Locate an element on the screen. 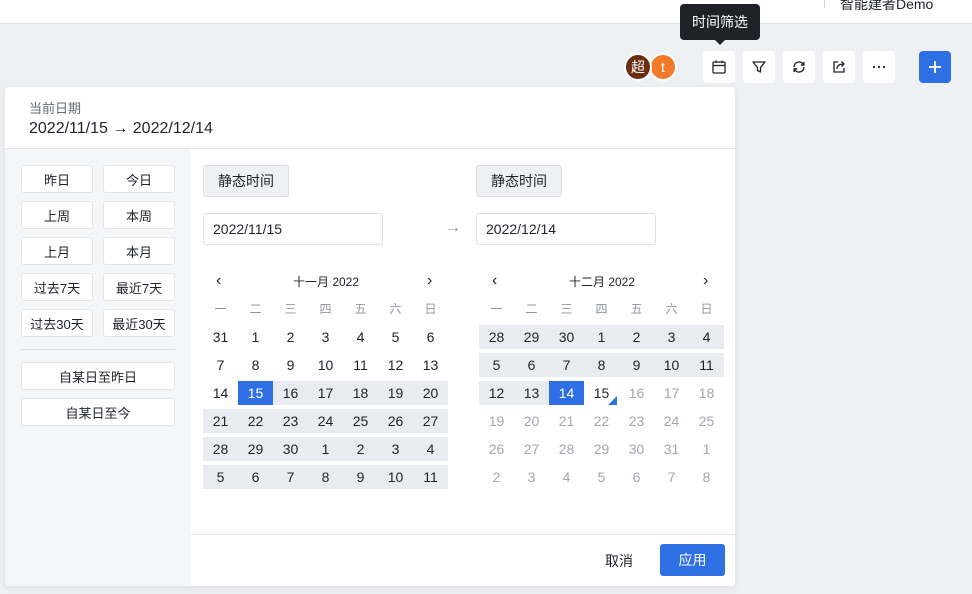 The height and width of the screenshot is (594, 972). quick-last-month-button: 上月 is located at coordinates (57, 251).